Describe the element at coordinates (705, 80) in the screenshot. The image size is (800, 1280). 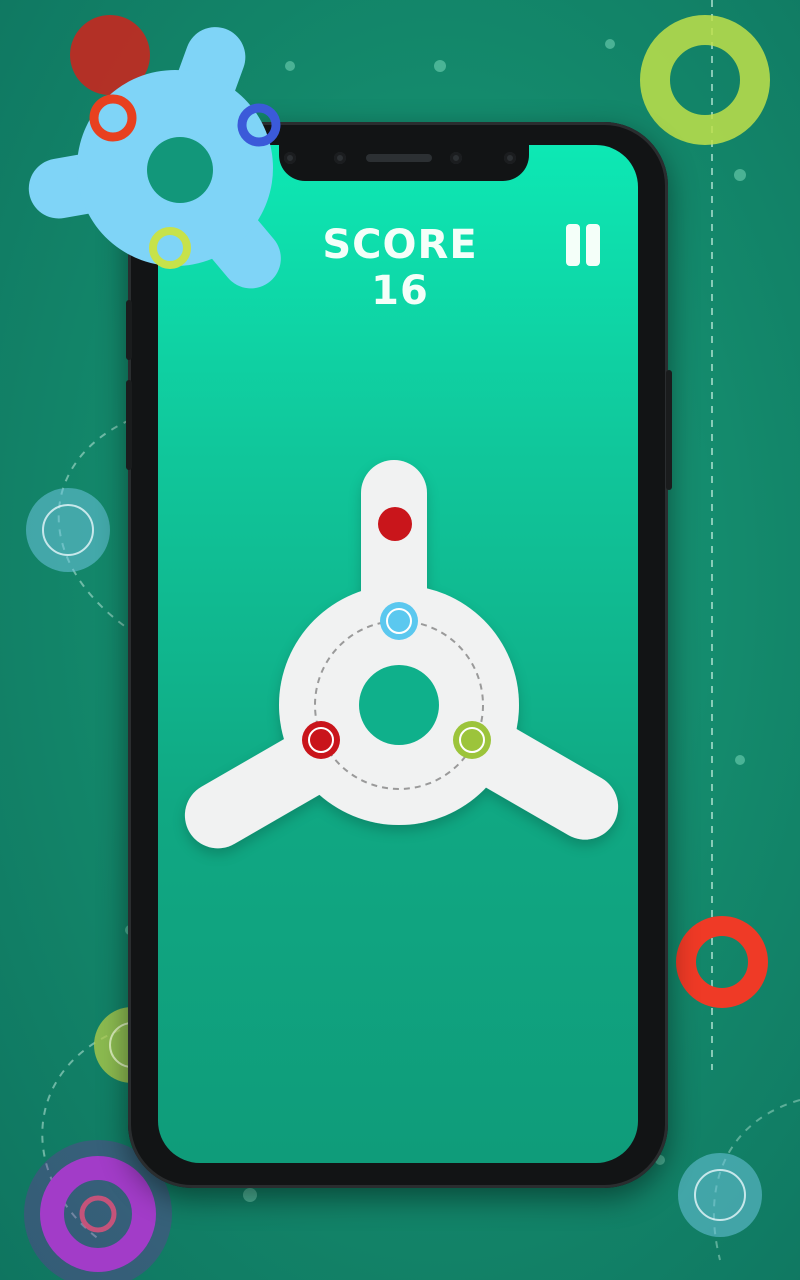
I see `green-ring-decoration` at that location.